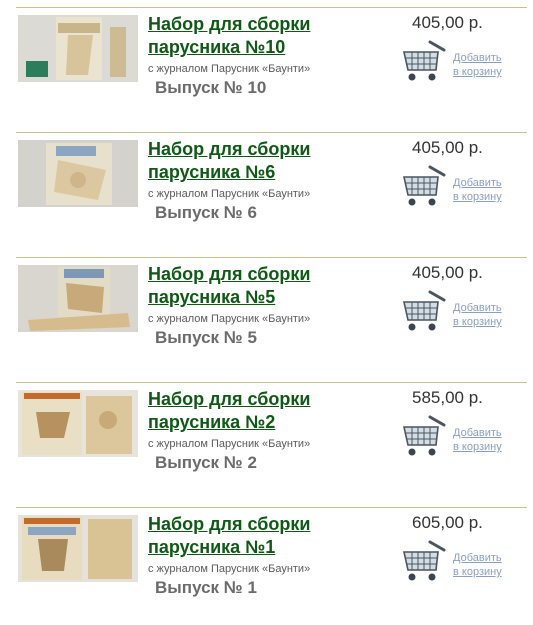 This screenshot has width=533, height=625. What do you see at coordinates (268, 161) in the screenshot?
I see `product-title-link: Набор для сборки парусника №6` at bounding box center [268, 161].